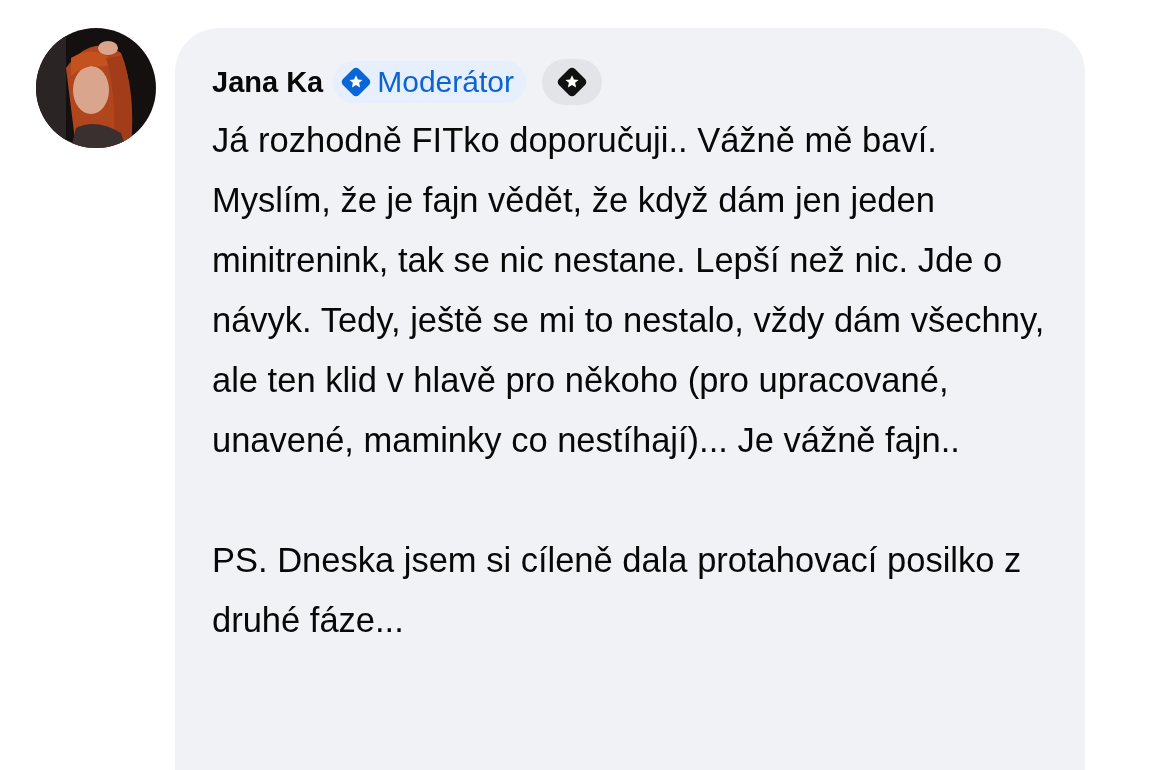  Describe the element at coordinates (268, 82) in the screenshot. I see `author-name: Jana Ka` at that location.